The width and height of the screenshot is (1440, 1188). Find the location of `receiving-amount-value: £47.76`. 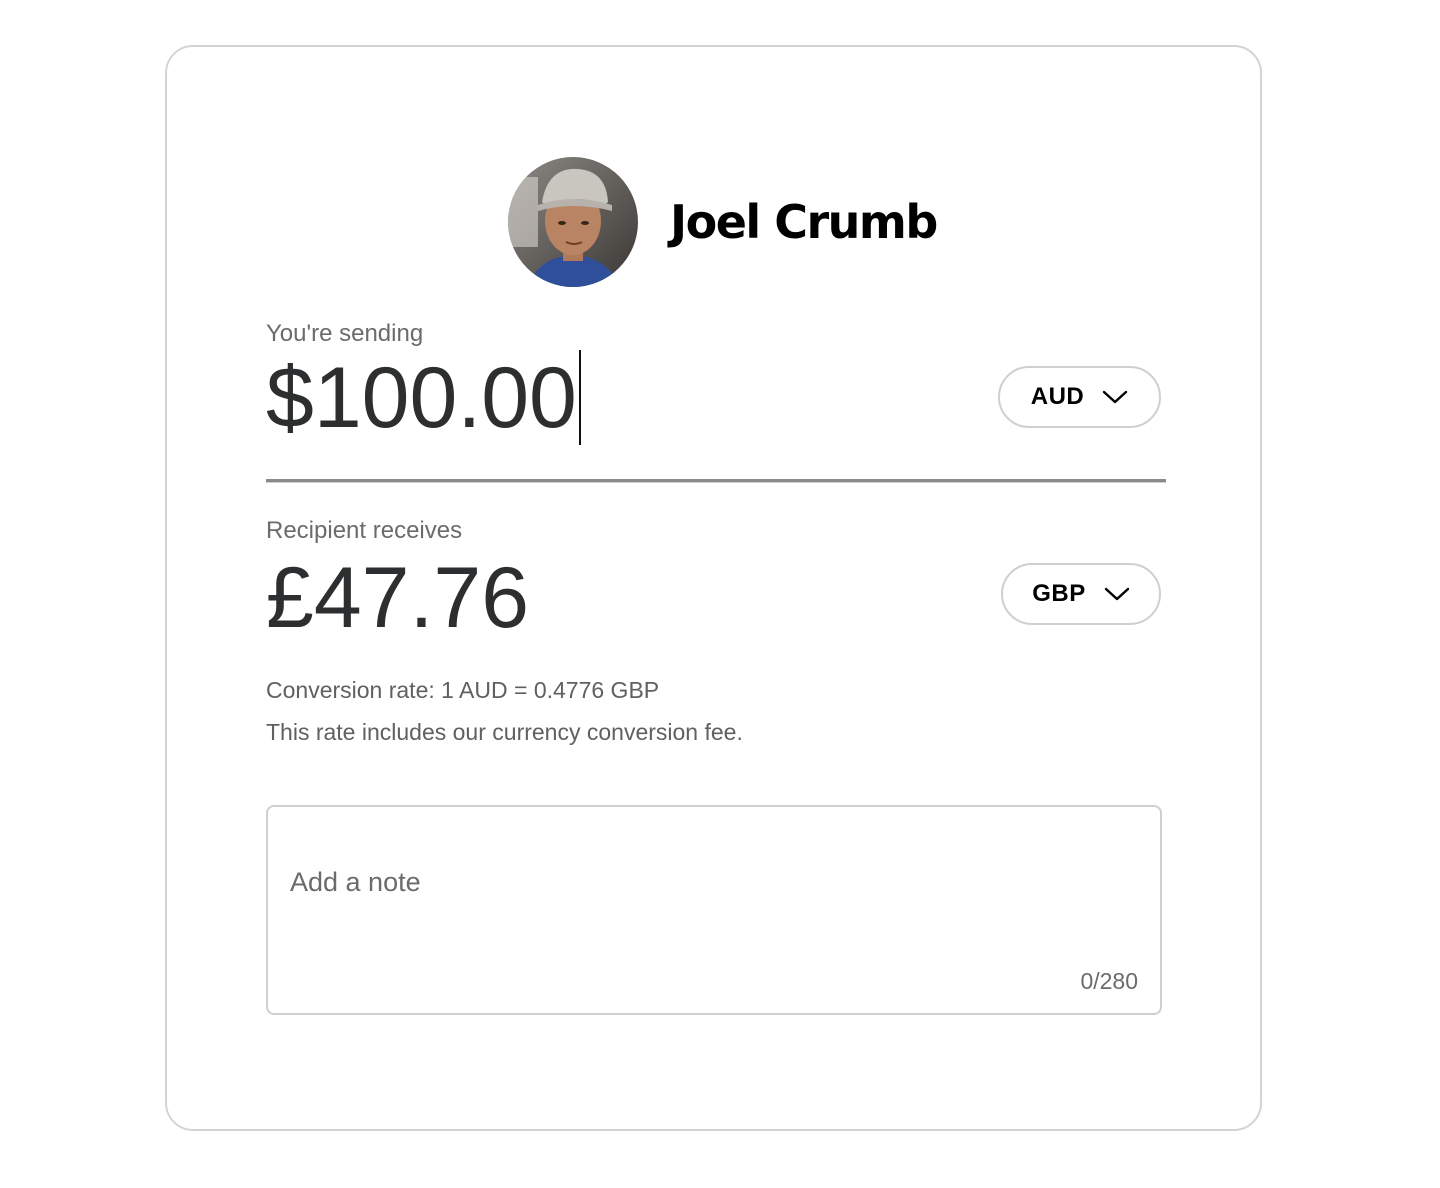

receiving-amount-value: £47.76 is located at coordinates (398, 598).